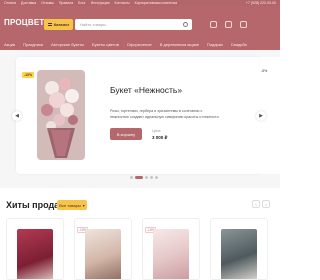 The width and height of the screenshot is (320, 280). I want to click on menu-item-sales: Акции, so click(9, 44).